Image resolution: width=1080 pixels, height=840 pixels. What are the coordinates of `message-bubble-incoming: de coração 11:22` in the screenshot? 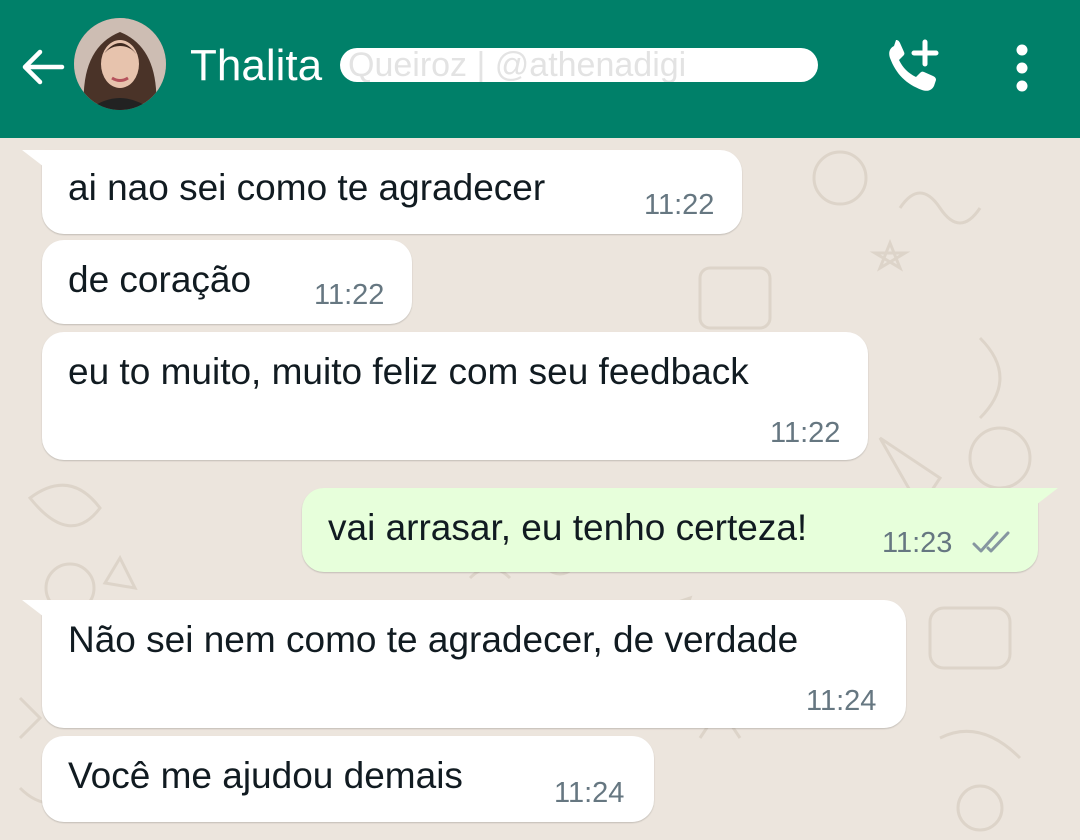 It's located at (227, 282).